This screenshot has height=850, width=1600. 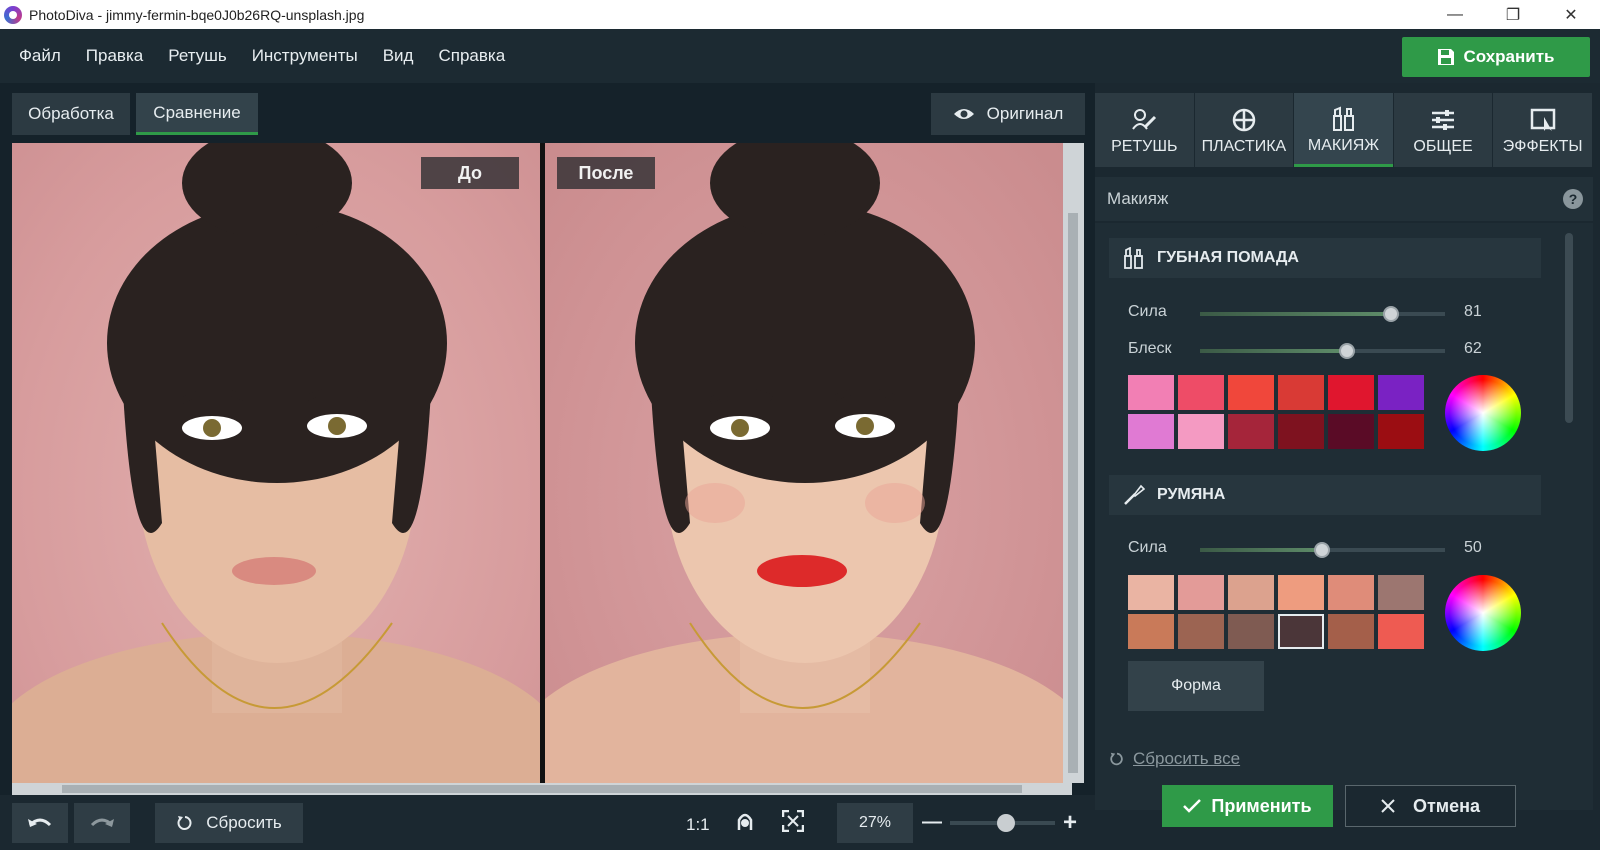 I want to click on undo-button, so click(x=40, y=823).